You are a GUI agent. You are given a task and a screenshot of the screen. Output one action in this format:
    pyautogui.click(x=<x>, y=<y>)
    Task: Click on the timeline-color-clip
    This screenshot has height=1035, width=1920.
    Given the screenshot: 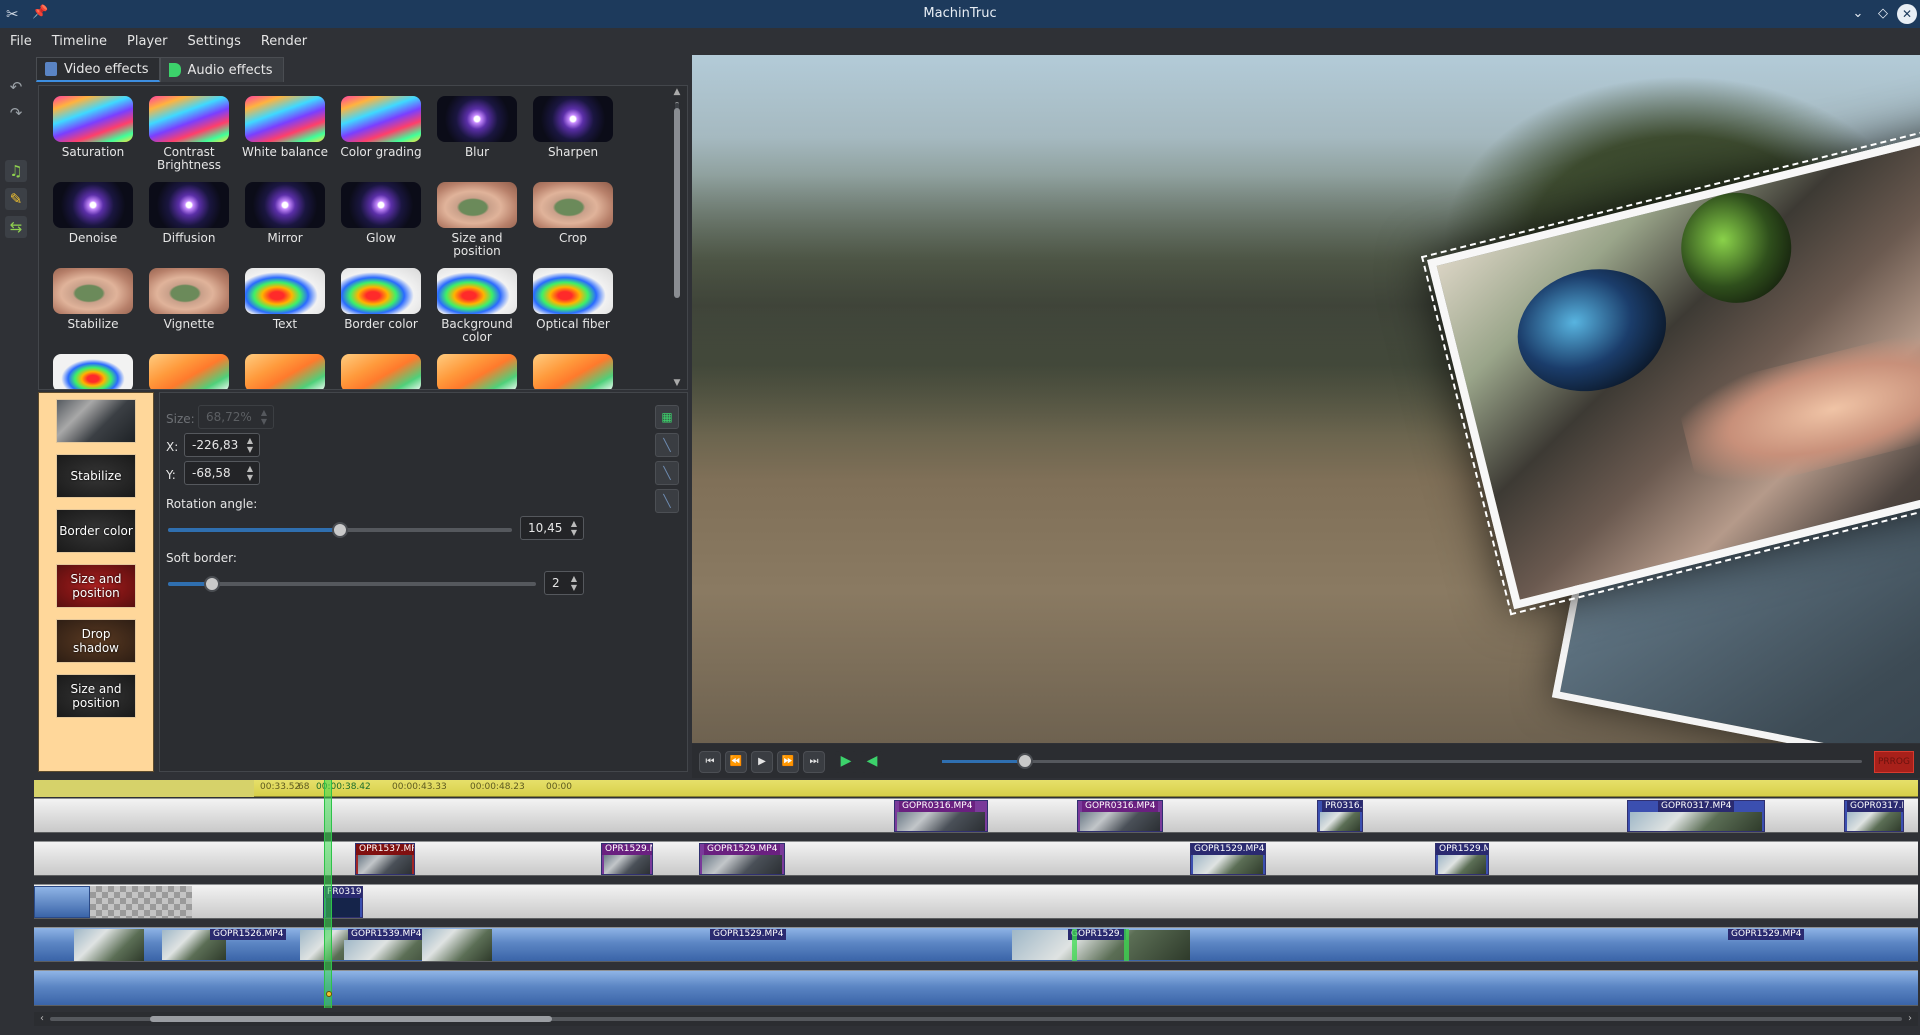 What is the action you would take?
    pyautogui.click(x=62, y=902)
    